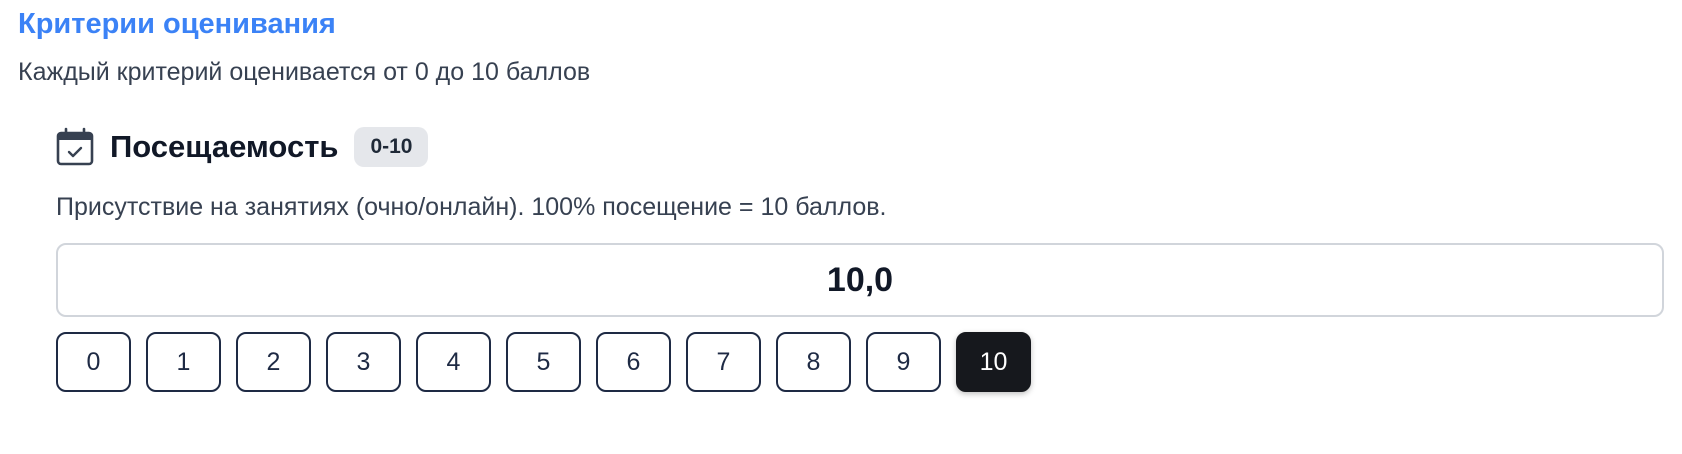 The height and width of the screenshot is (454, 1682). I want to click on range-badge: 0-10, so click(391, 147).